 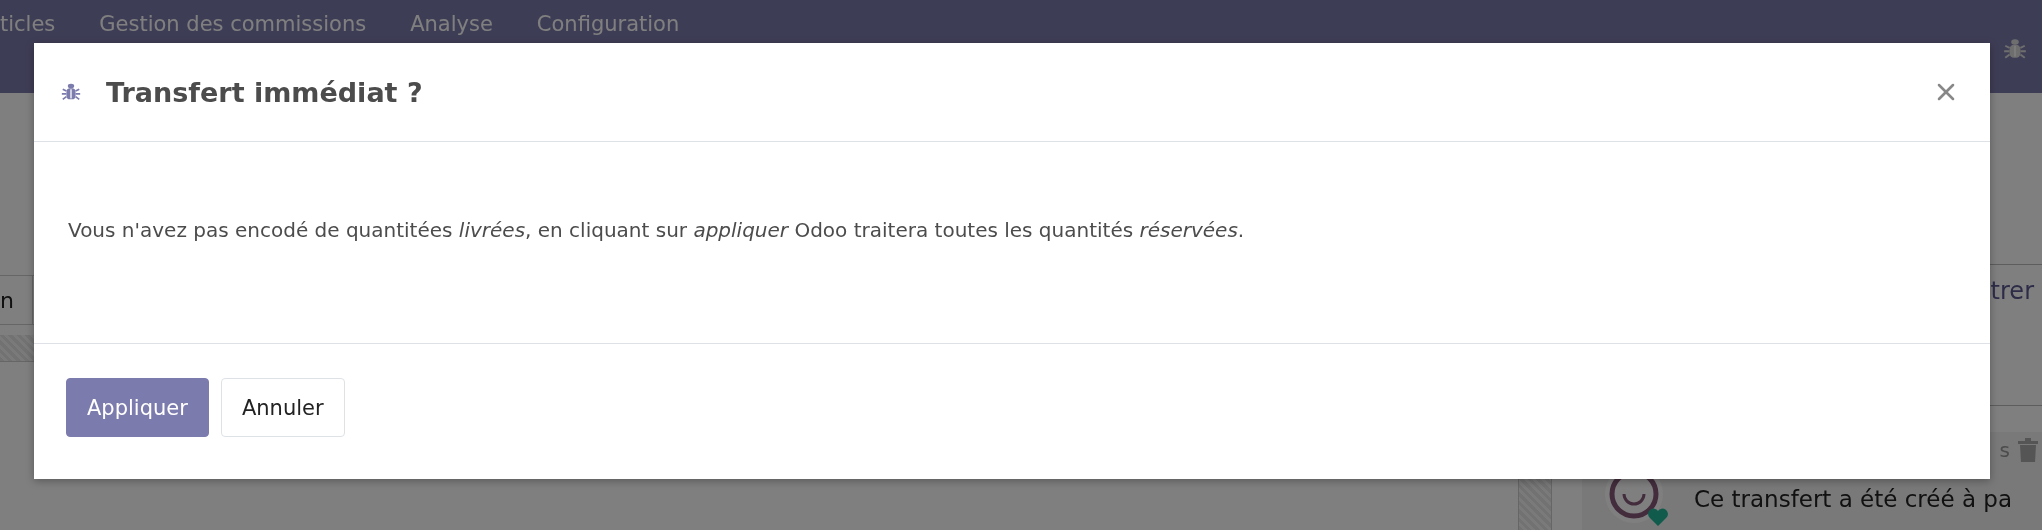 I want to click on menu-item: Gestion des commissions, so click(x=233, y=24).